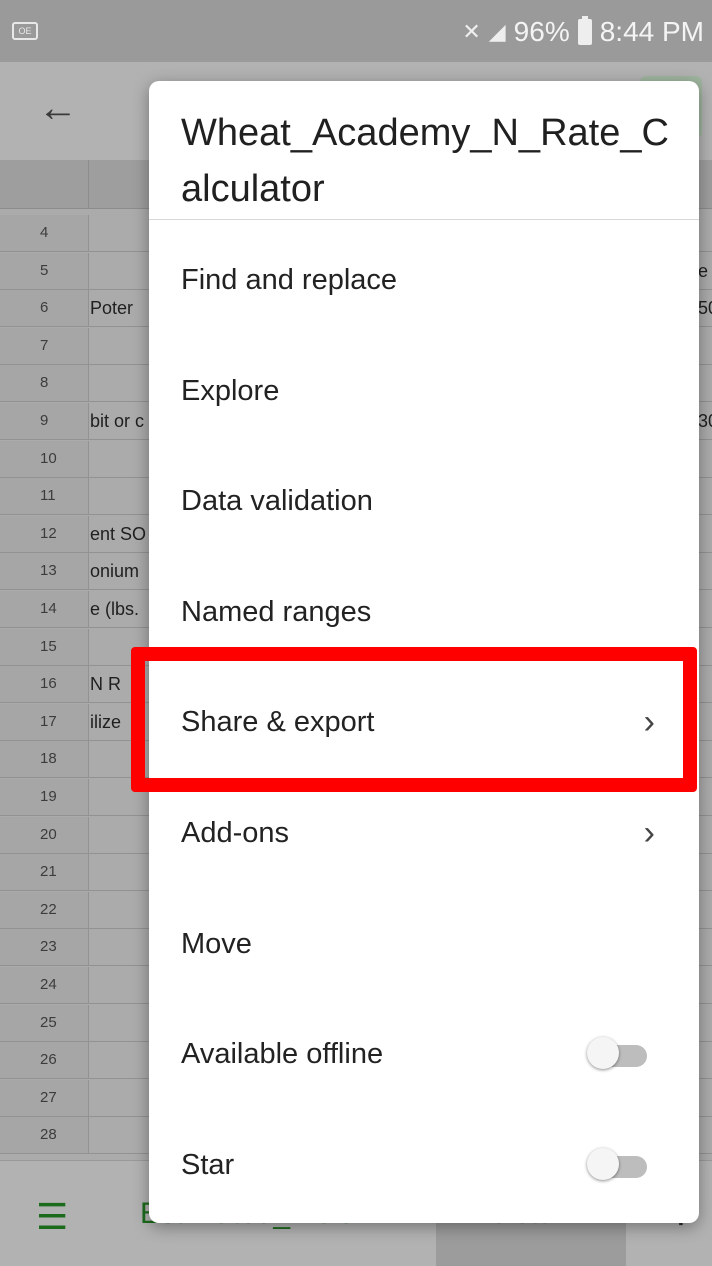 Image resolution: width=712 pixels, height=1266 pixels. Describe the element at coordinates (44, 458) in the screenshot. I see `row-number: 10` at that location.